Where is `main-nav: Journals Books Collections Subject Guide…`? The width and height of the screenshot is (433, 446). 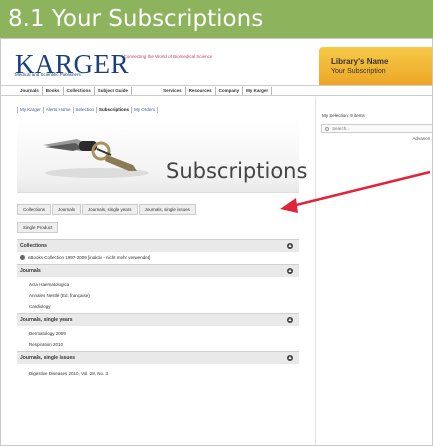 main-nav: Journals Books Collections Subject Guide… is located at coordinates (216, 90).